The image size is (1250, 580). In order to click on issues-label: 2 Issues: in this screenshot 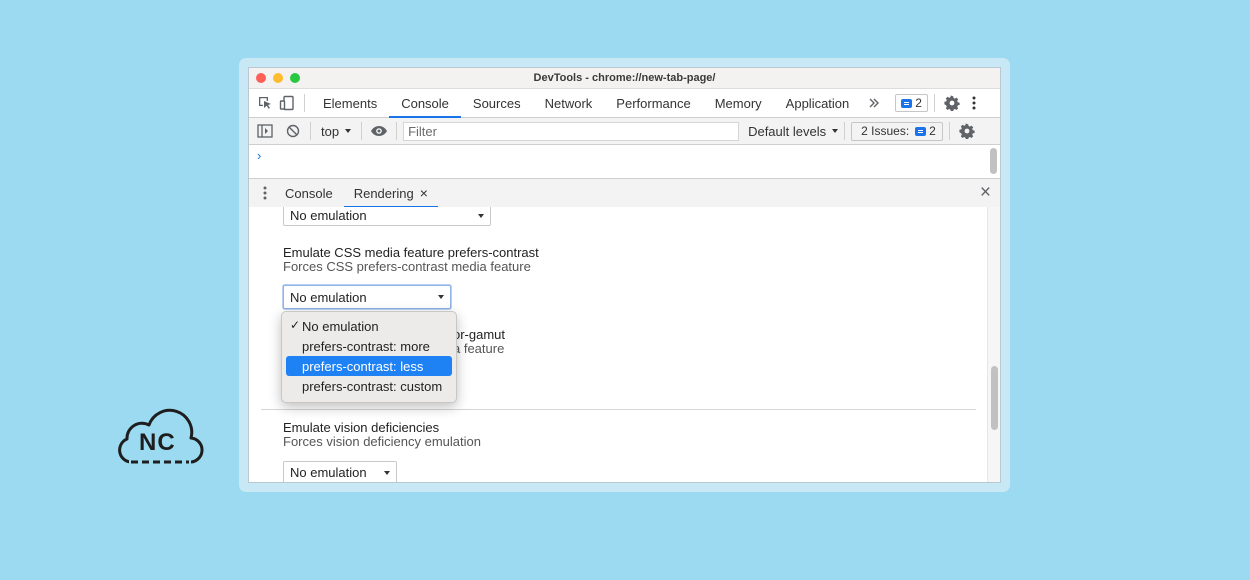, I will do `click(885, 131)`.